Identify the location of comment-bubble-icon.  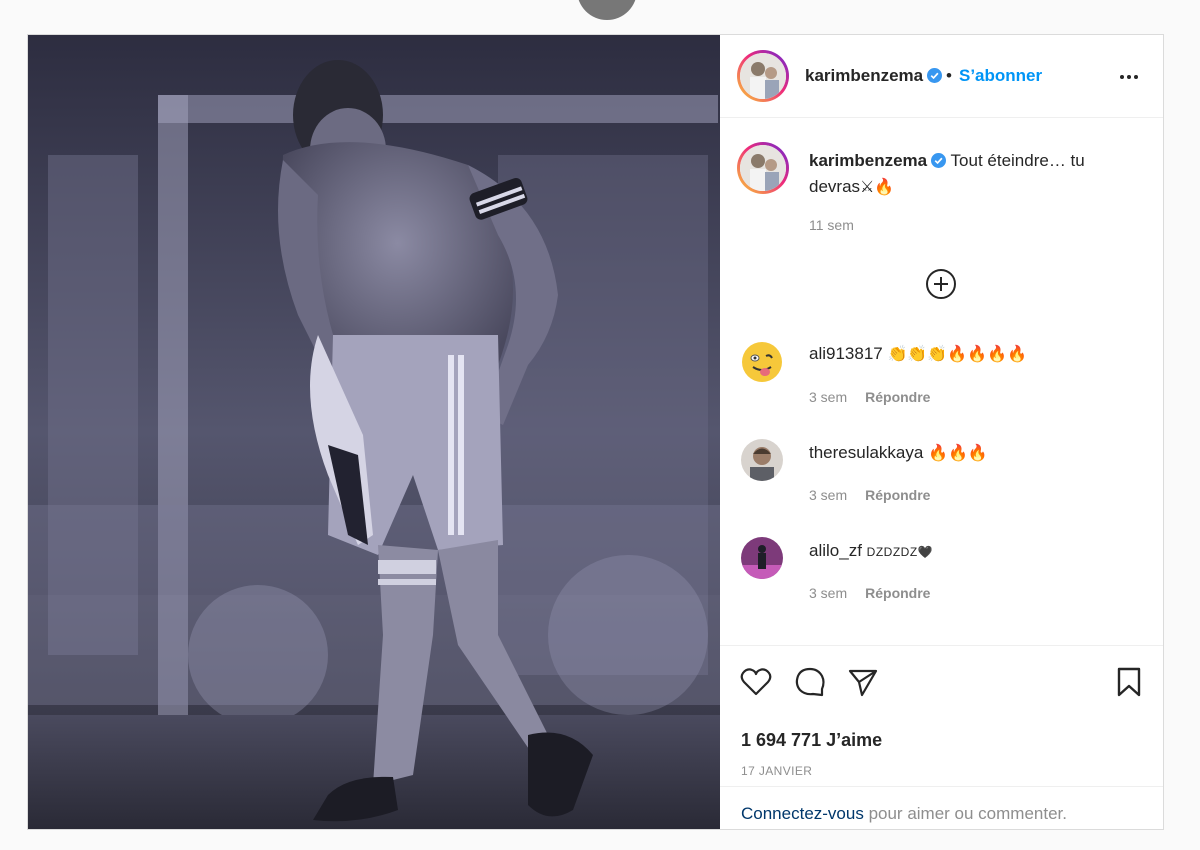
(810, 682).